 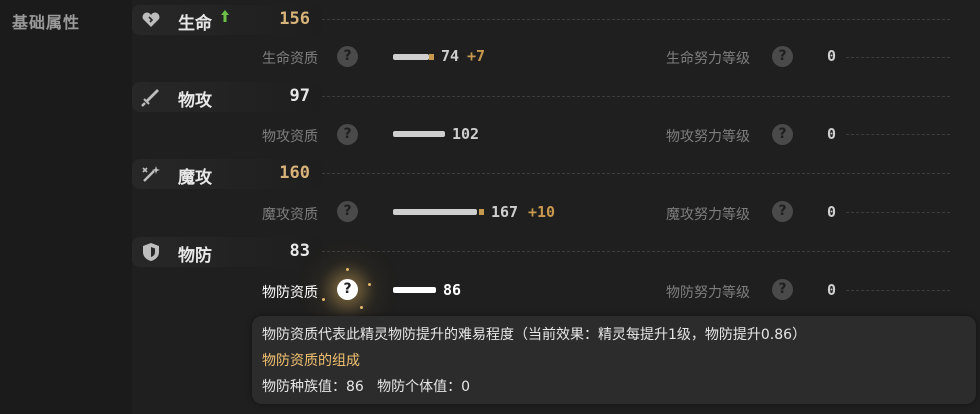 What do you see at coordinates (195, 101) in the screenshot?
I see `stat-name-atk: 物攻` at bounding box center [195, 101].